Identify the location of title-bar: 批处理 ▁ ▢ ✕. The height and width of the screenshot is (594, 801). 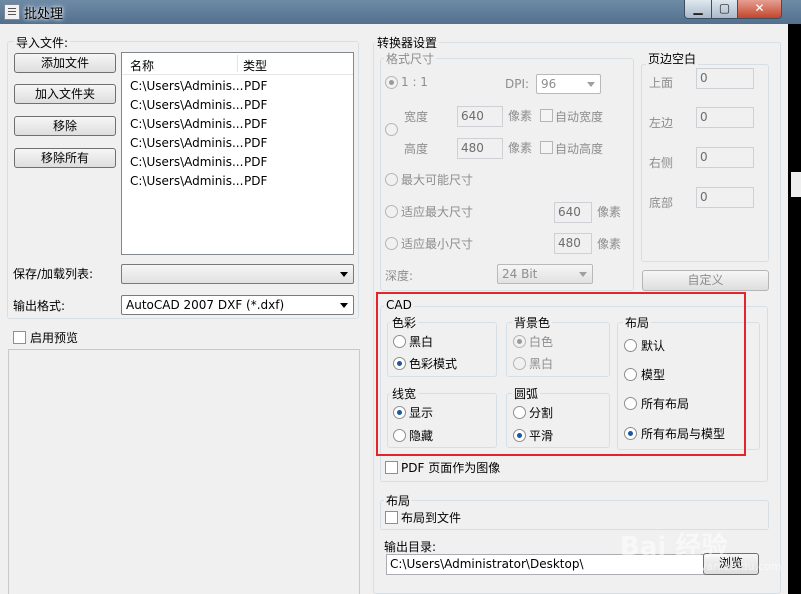
(400, 12).